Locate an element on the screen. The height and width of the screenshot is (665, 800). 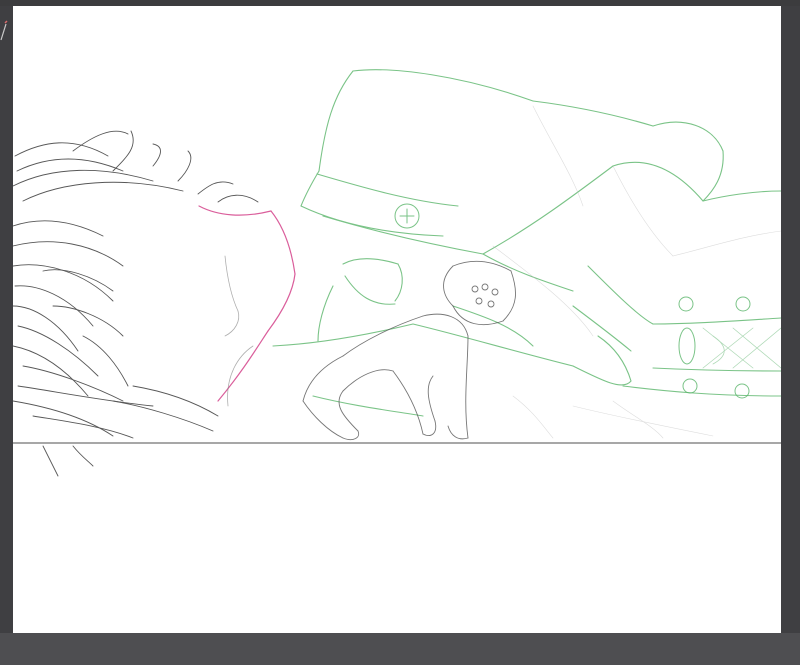
face-strokes is located at coordinates (247, 303).